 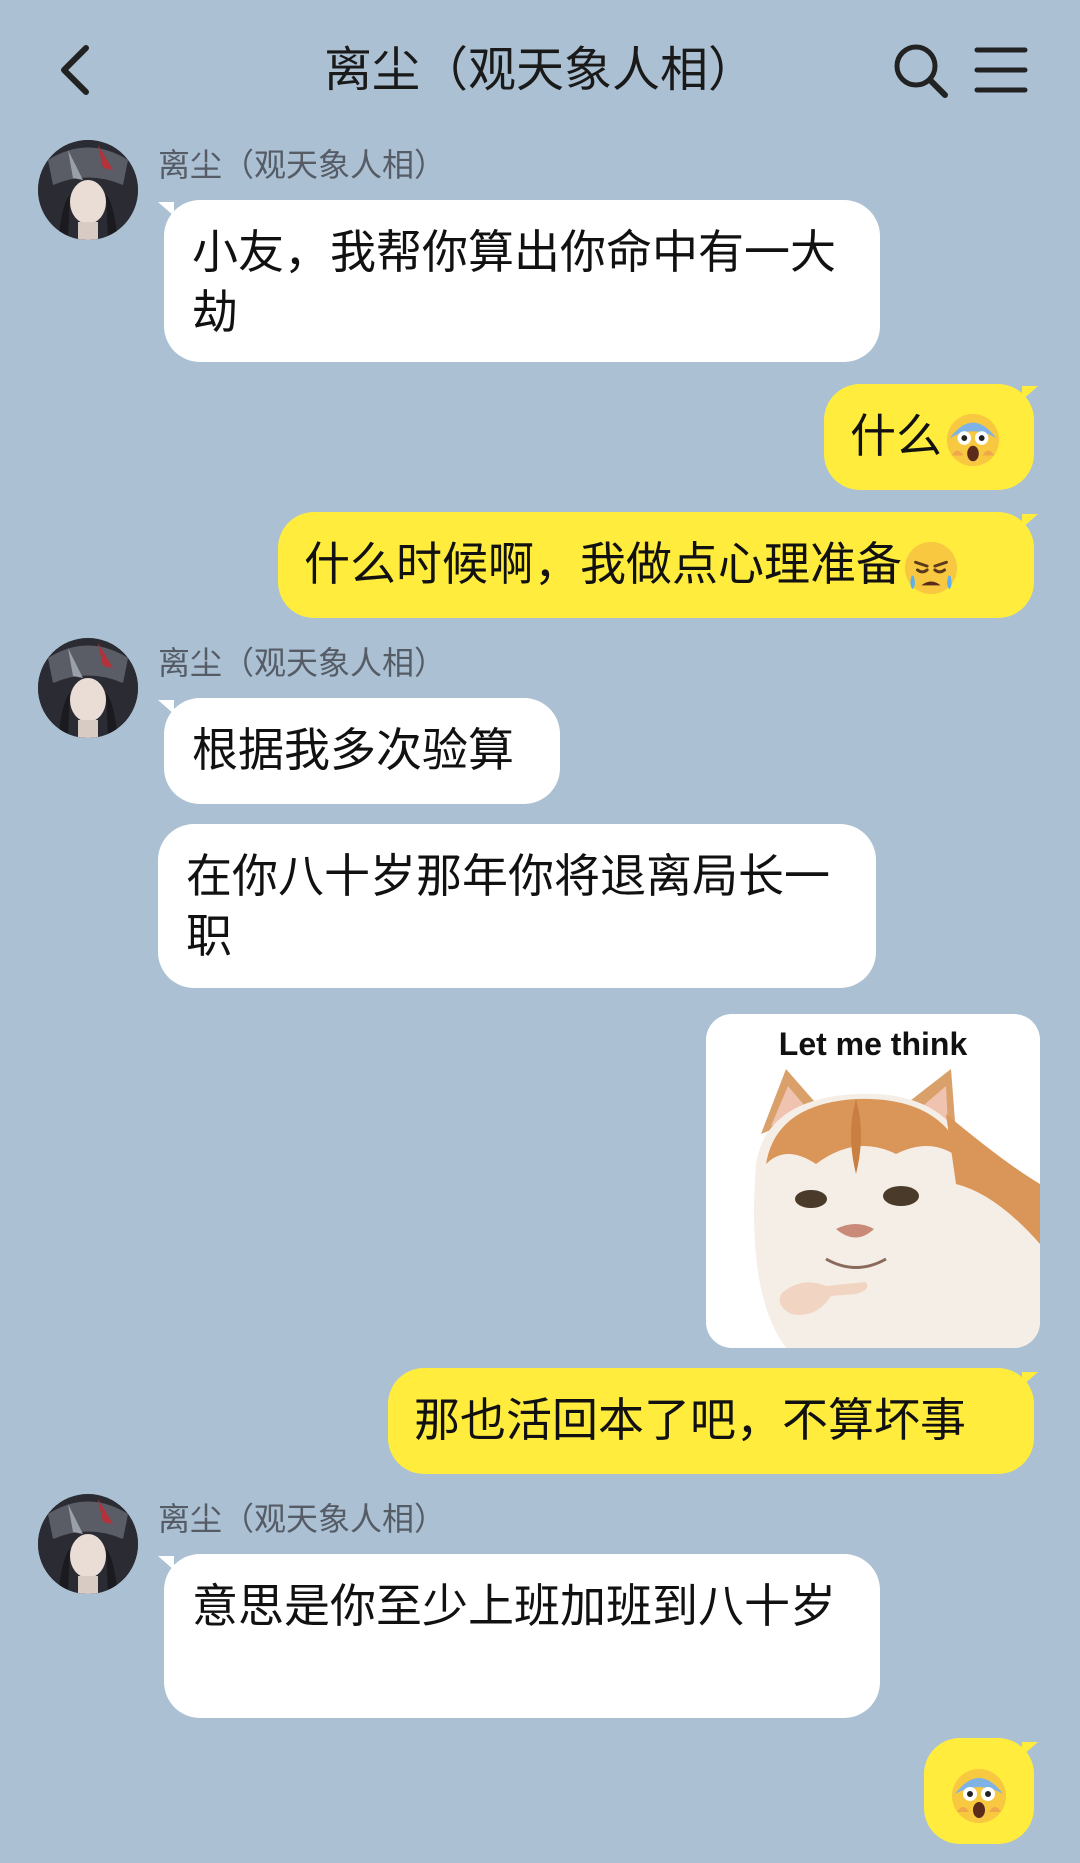 I want to click on search-button, so click(x=920, y=70).